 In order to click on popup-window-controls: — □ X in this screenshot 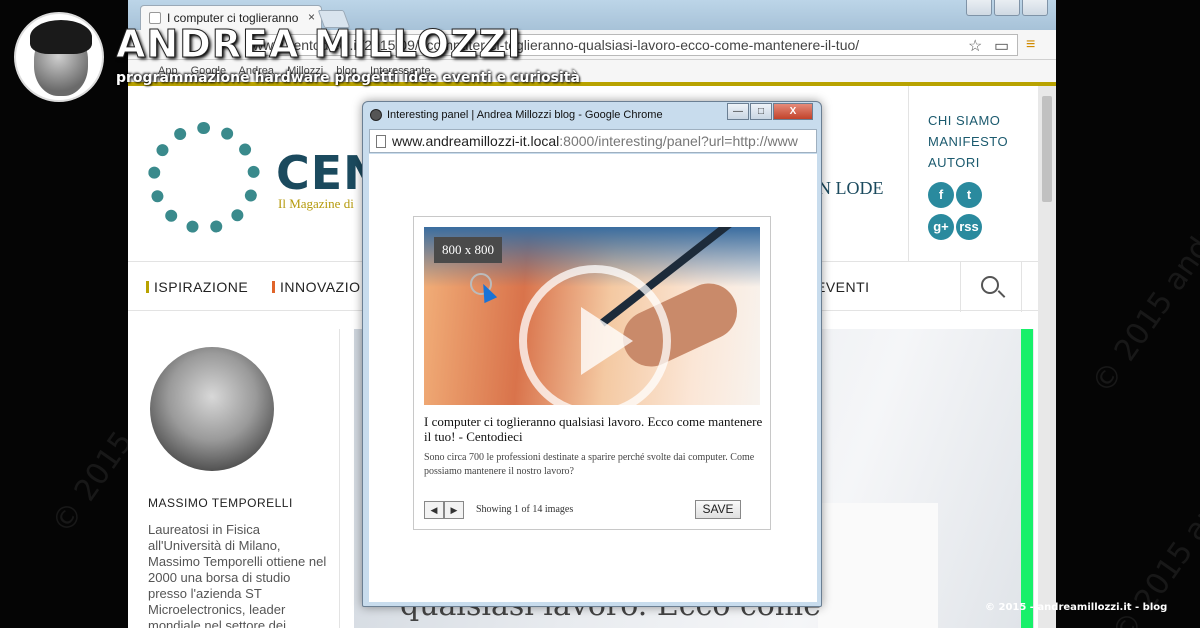, I will do `click(769, 111)`.